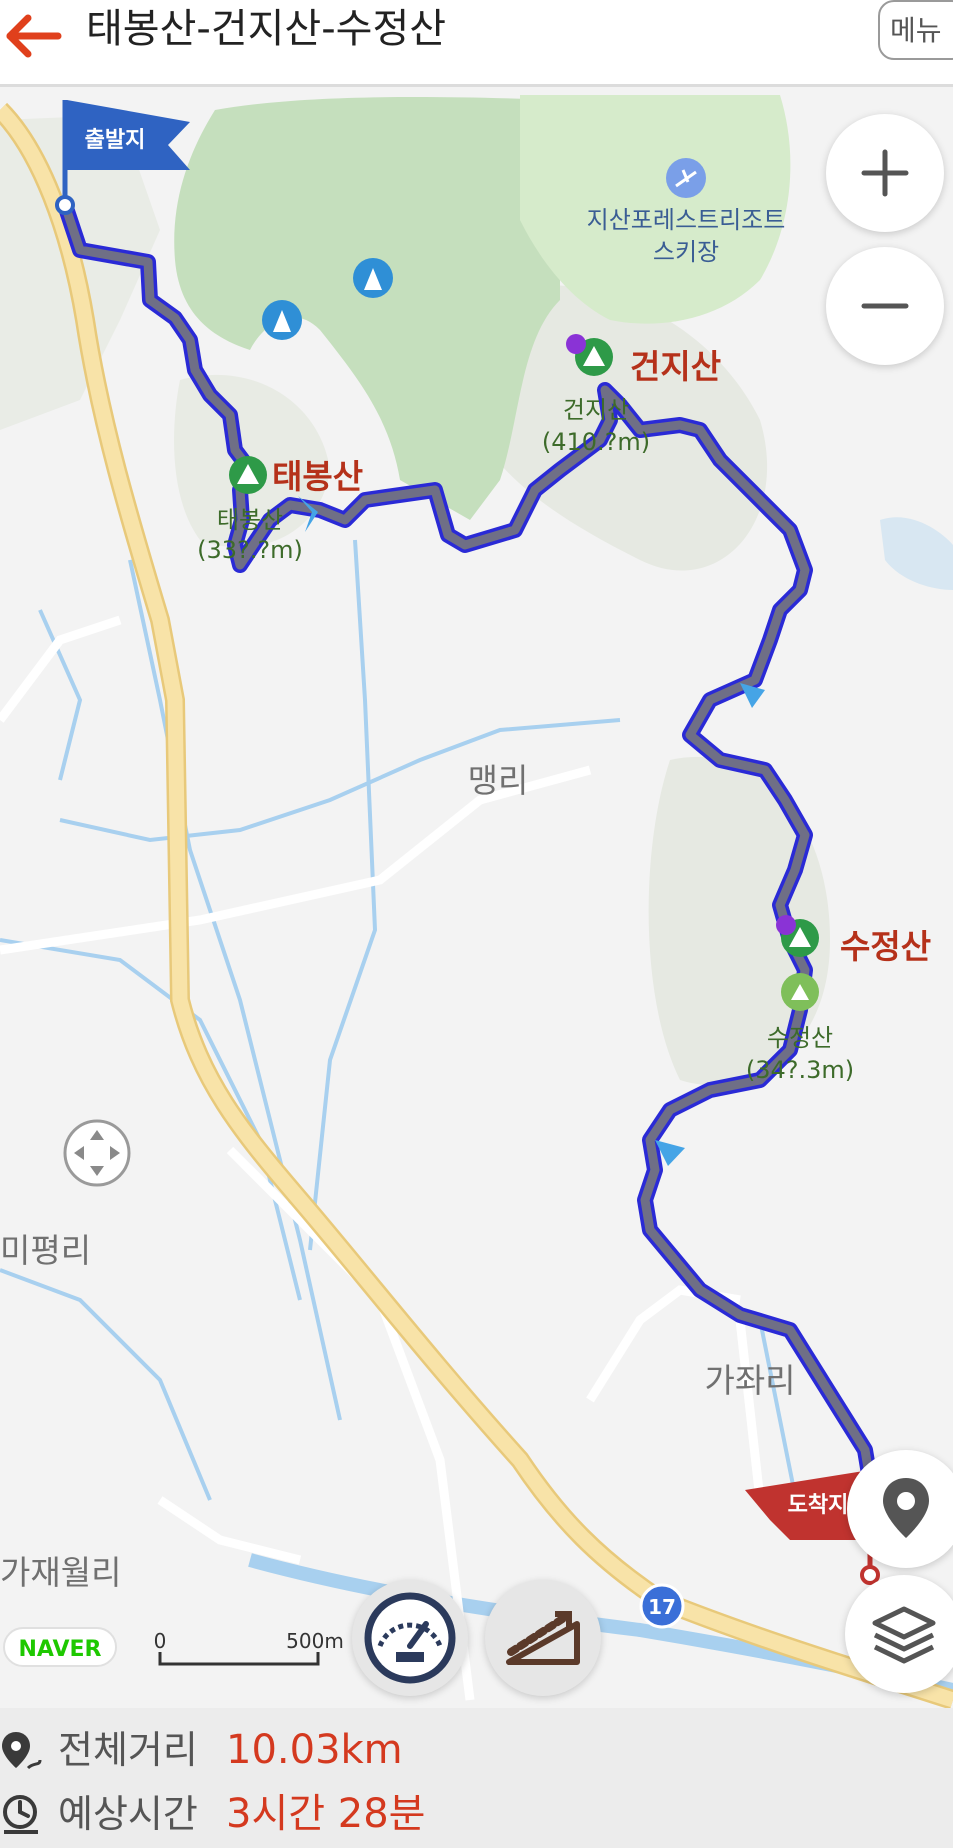  I want to click on zoom-in-button, so click(885, 173).